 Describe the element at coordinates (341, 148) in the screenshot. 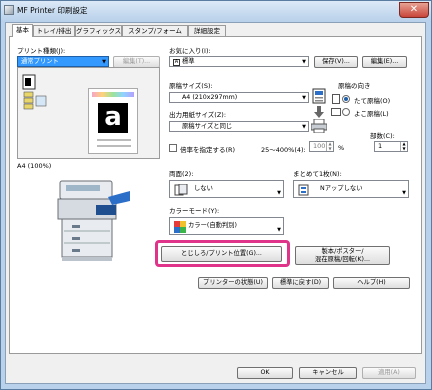

I see `scale-unit: %` at that location.